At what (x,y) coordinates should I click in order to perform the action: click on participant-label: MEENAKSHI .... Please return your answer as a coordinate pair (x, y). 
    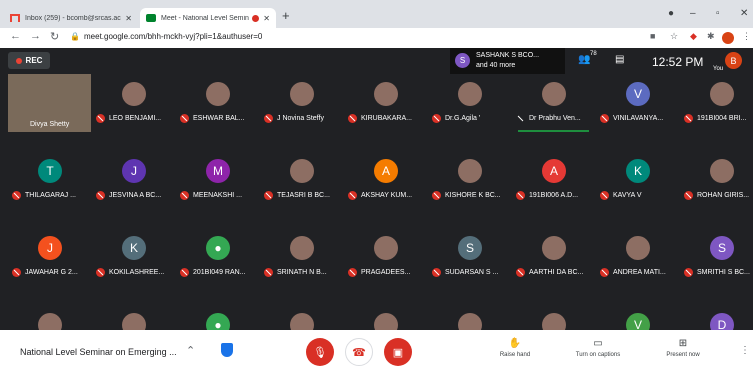
    Looking at the image, I should click on (211, 195).